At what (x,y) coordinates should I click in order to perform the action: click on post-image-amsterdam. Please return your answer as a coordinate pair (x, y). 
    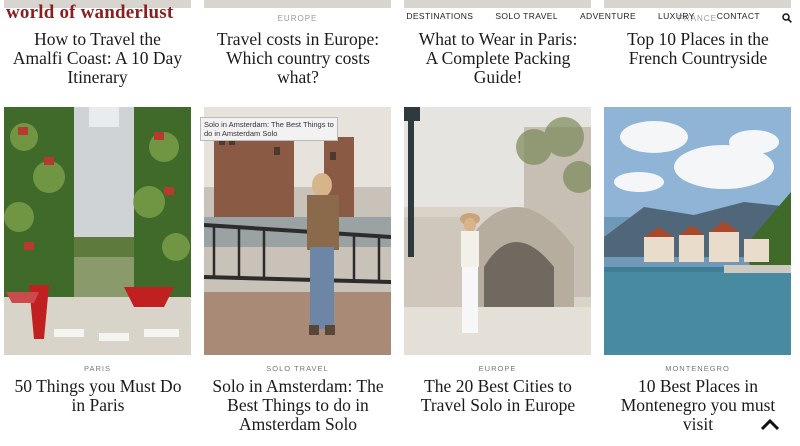
    Looking at the image, I should click on (297, 231).